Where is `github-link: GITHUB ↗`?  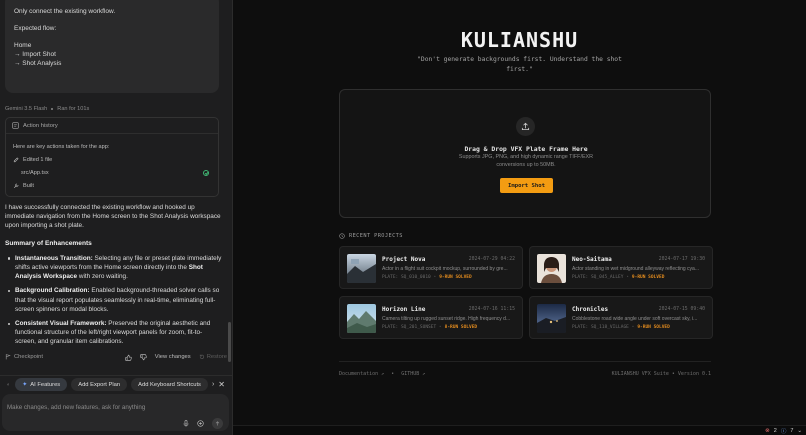 github-link: GITHUB ↗ is located at coordinates (413, 374).